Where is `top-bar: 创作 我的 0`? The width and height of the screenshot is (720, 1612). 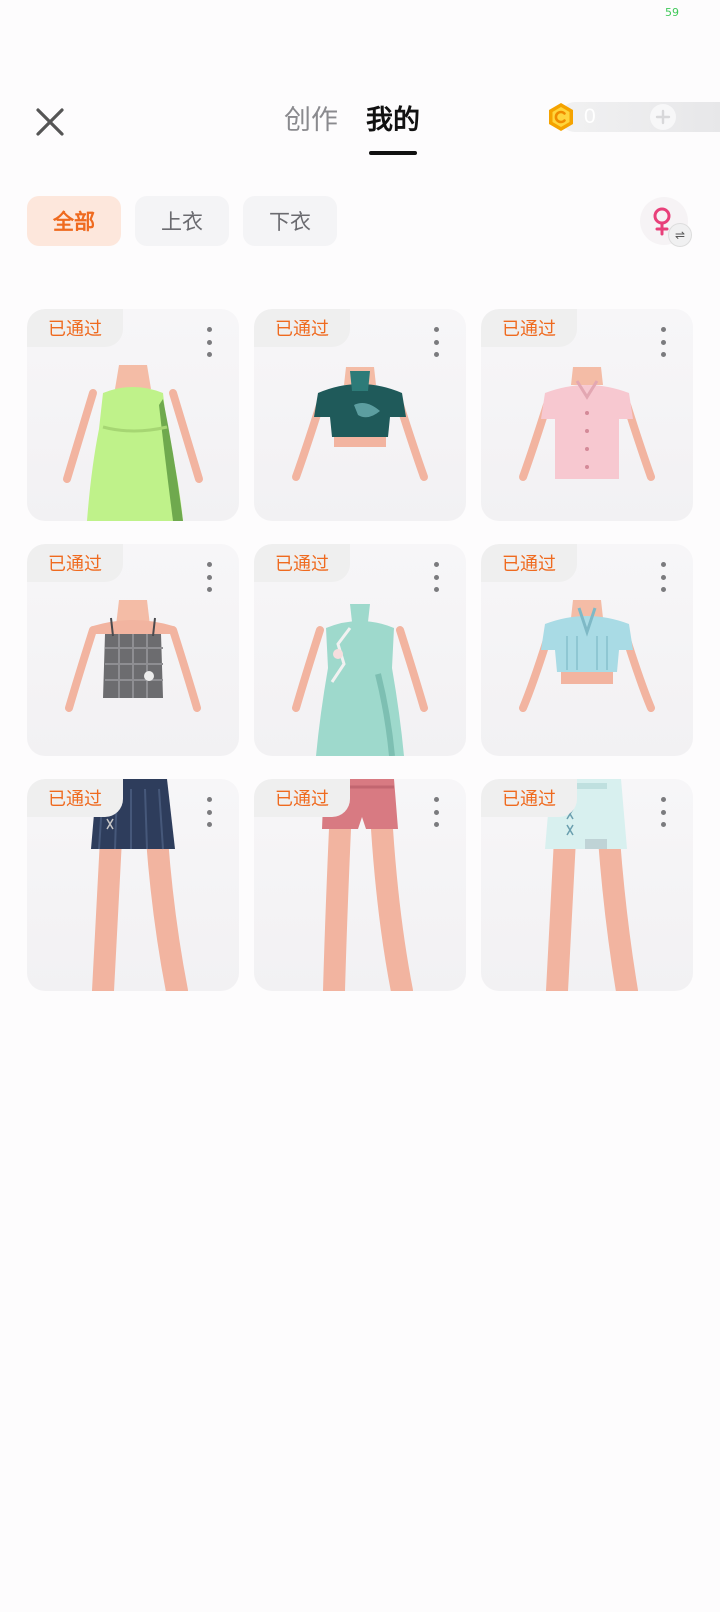
top-bar: 创作 我的 0 is located at coordinates (360, 123).